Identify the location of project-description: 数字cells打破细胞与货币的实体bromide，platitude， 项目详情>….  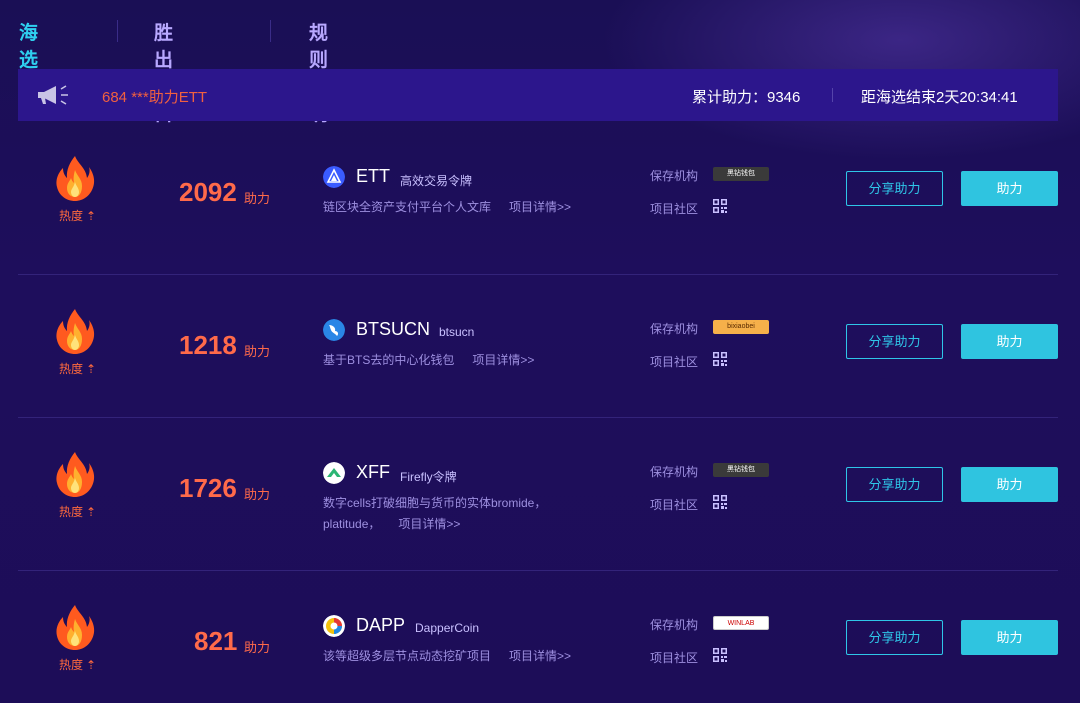
(435, 513).